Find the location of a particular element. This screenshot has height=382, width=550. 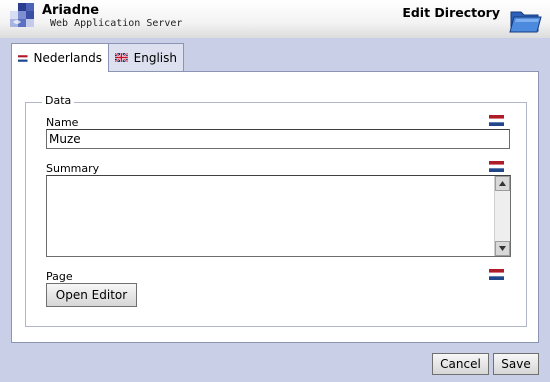

summary-label: Summary is located at coordinates (73, 168).